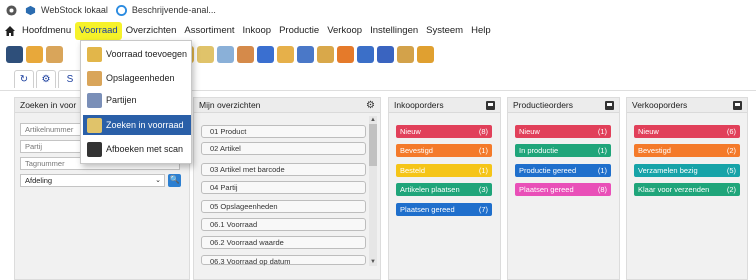  What do you see at coordinates (94, 78) in the screenshot?
I see `storage-units-icon` at bounding box center [94, 78].